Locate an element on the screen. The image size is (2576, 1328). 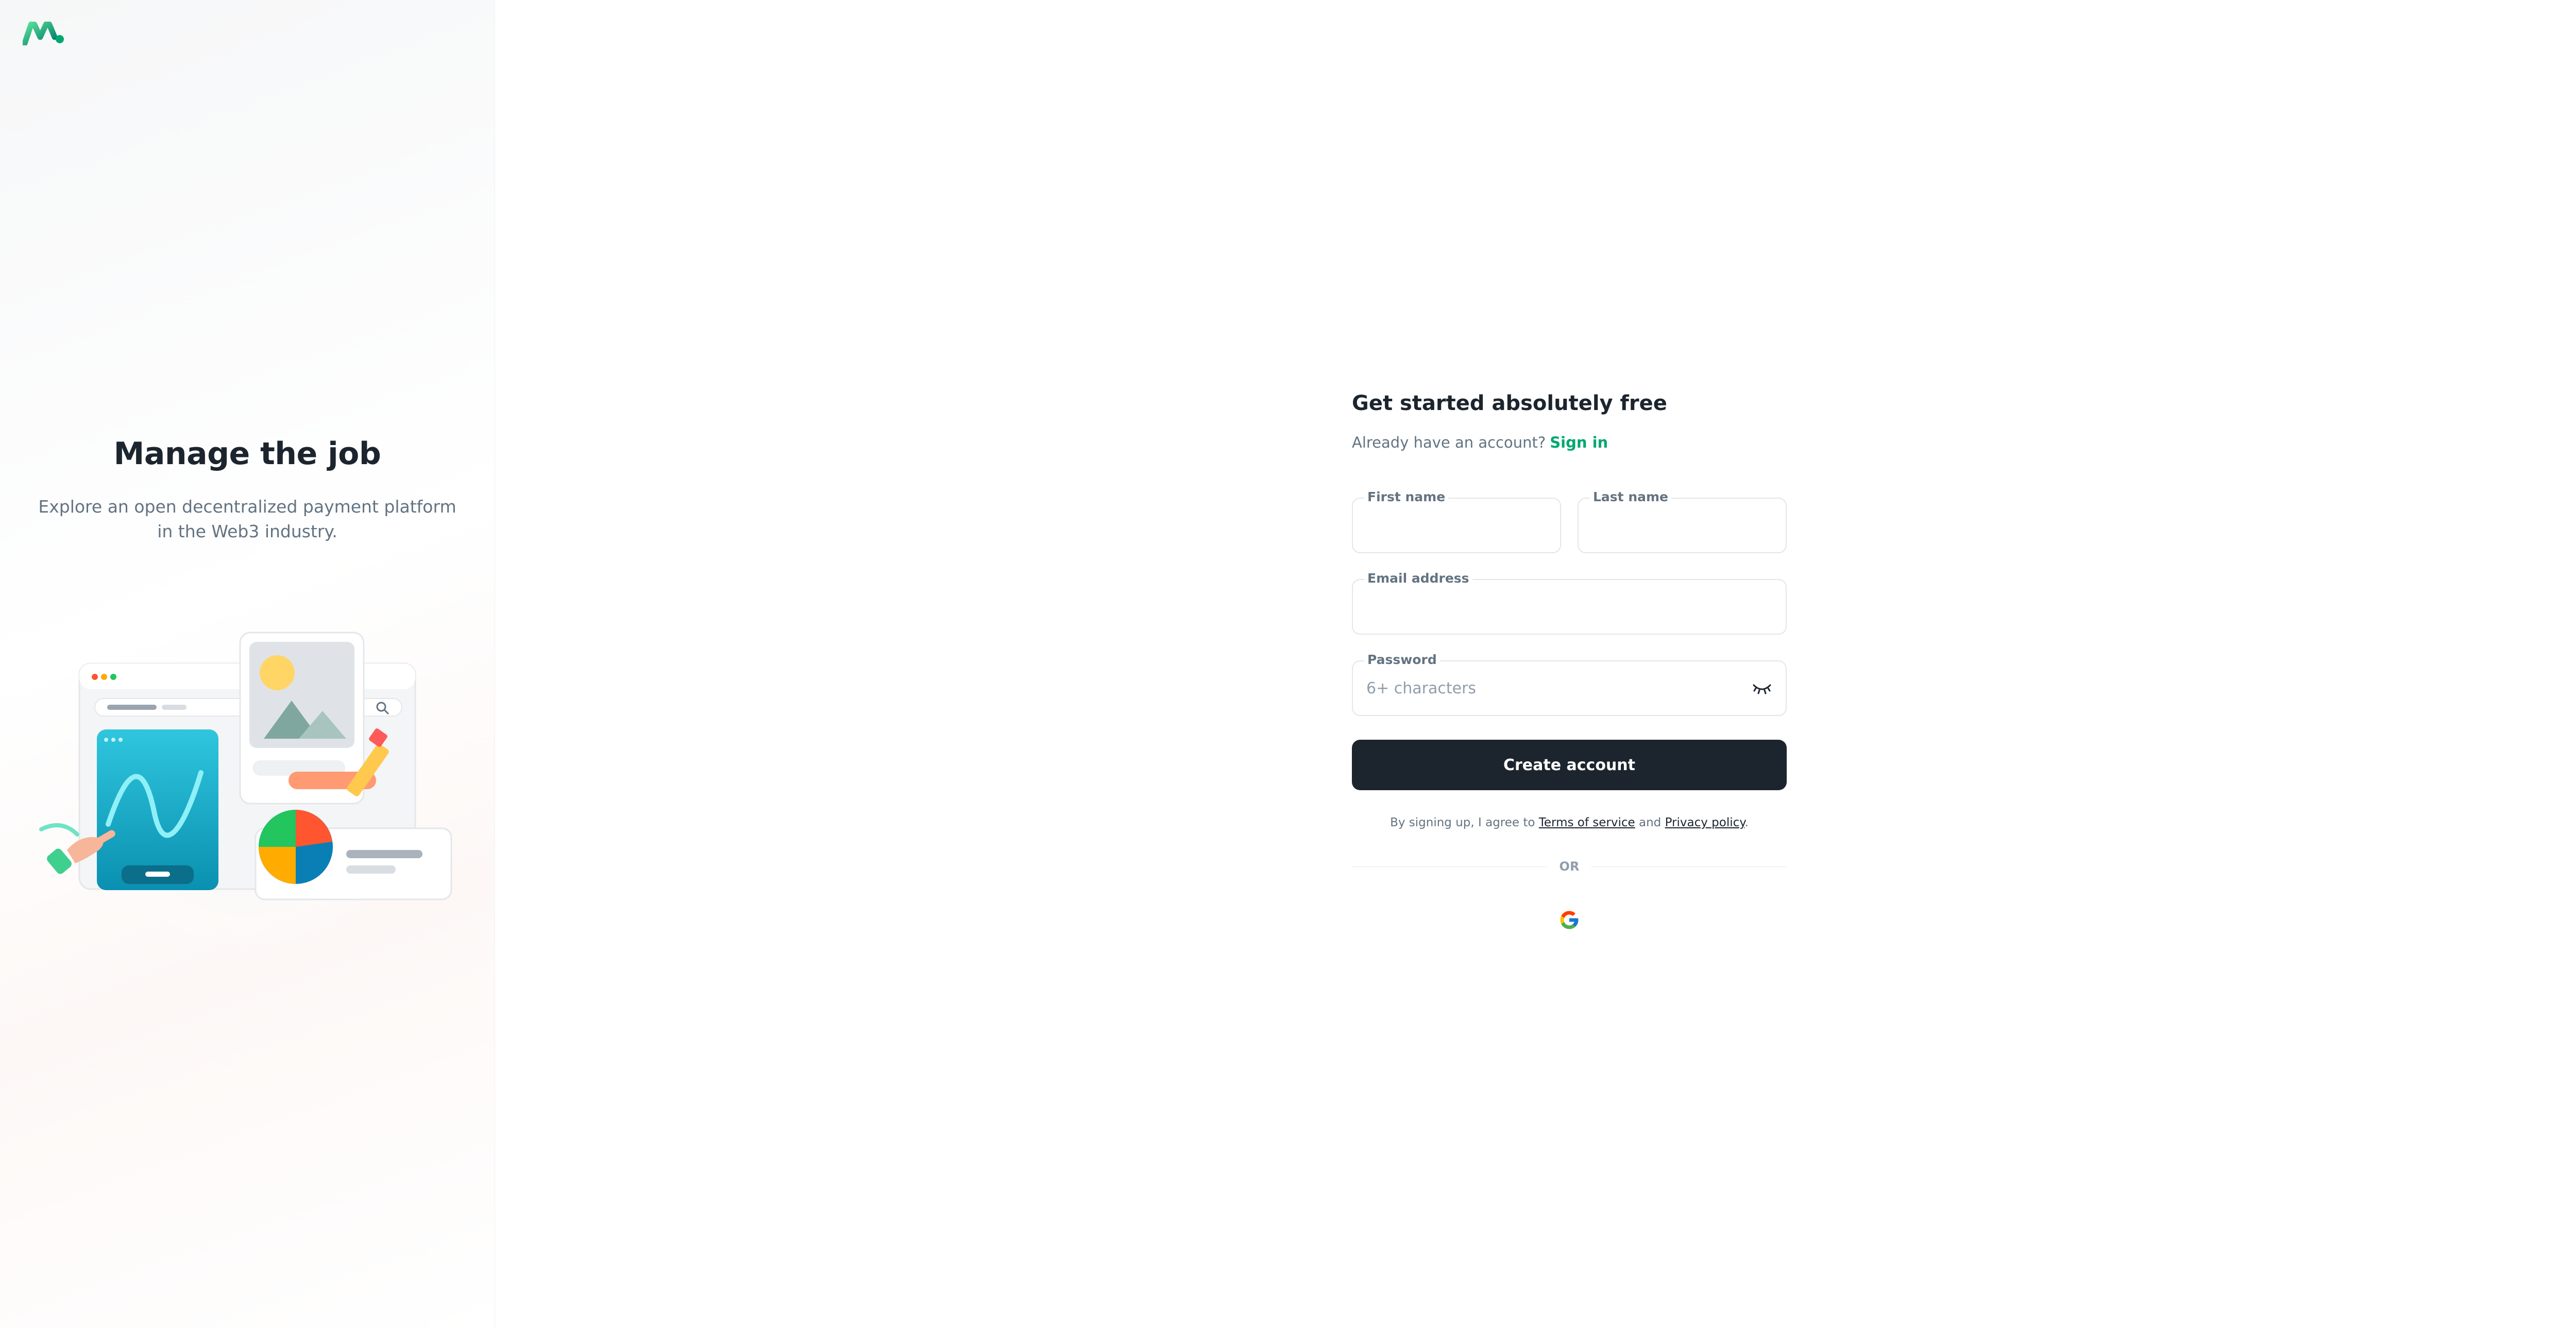
password-field: Password is located at coordinates (1569, 684).